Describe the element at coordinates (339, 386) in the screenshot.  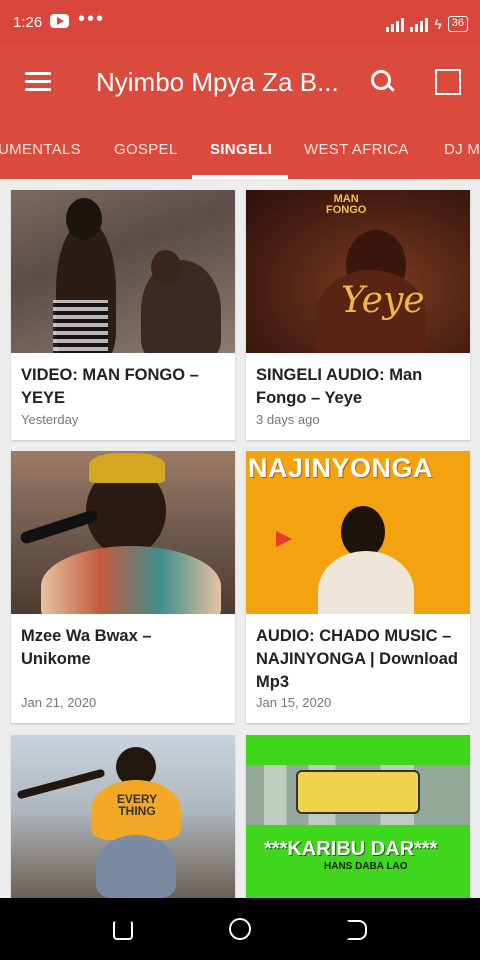
I see `post-title: SINGELI AUDIO: Man Fongo – Yeye` at that location.